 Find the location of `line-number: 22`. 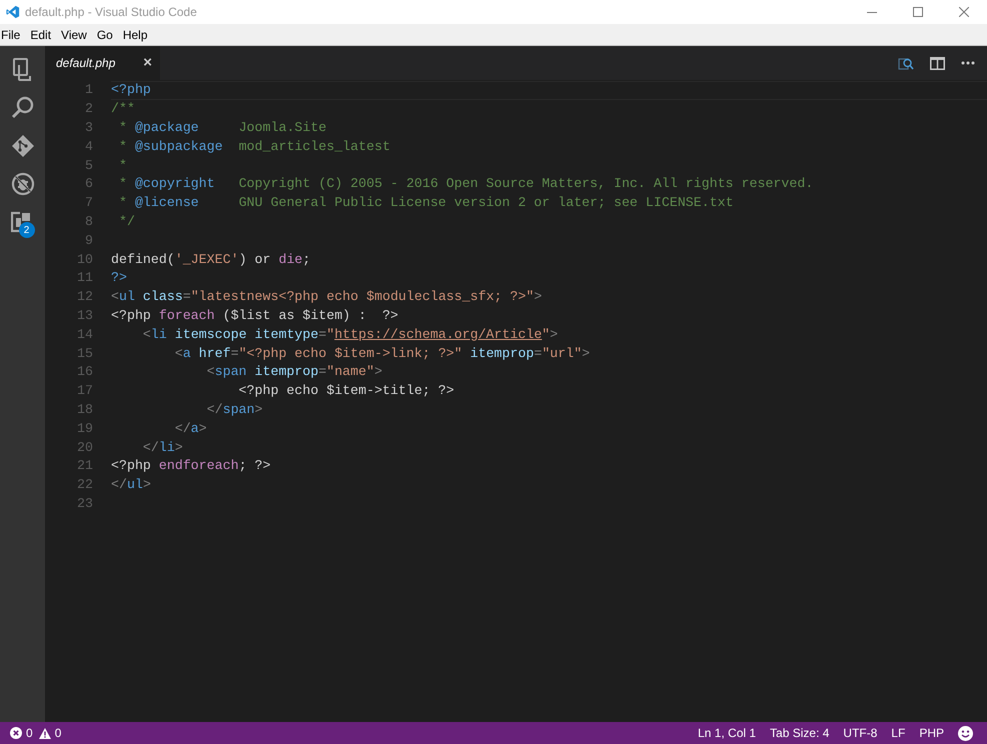

line-number: 22 is located at coordinates (84, 485).